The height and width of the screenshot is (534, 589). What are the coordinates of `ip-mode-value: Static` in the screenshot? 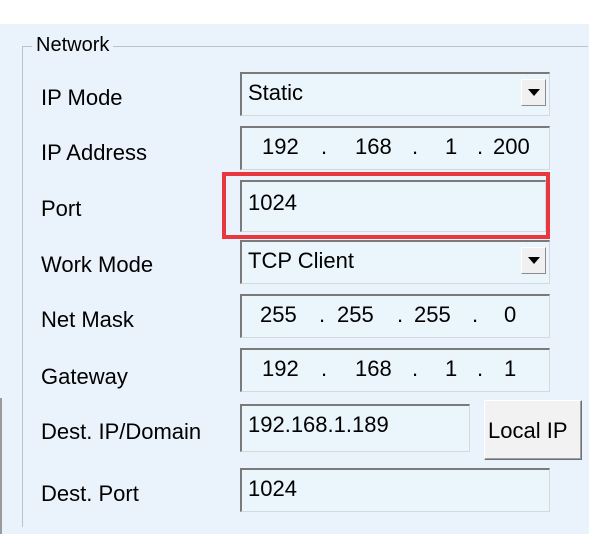 It's located at (276, 92).